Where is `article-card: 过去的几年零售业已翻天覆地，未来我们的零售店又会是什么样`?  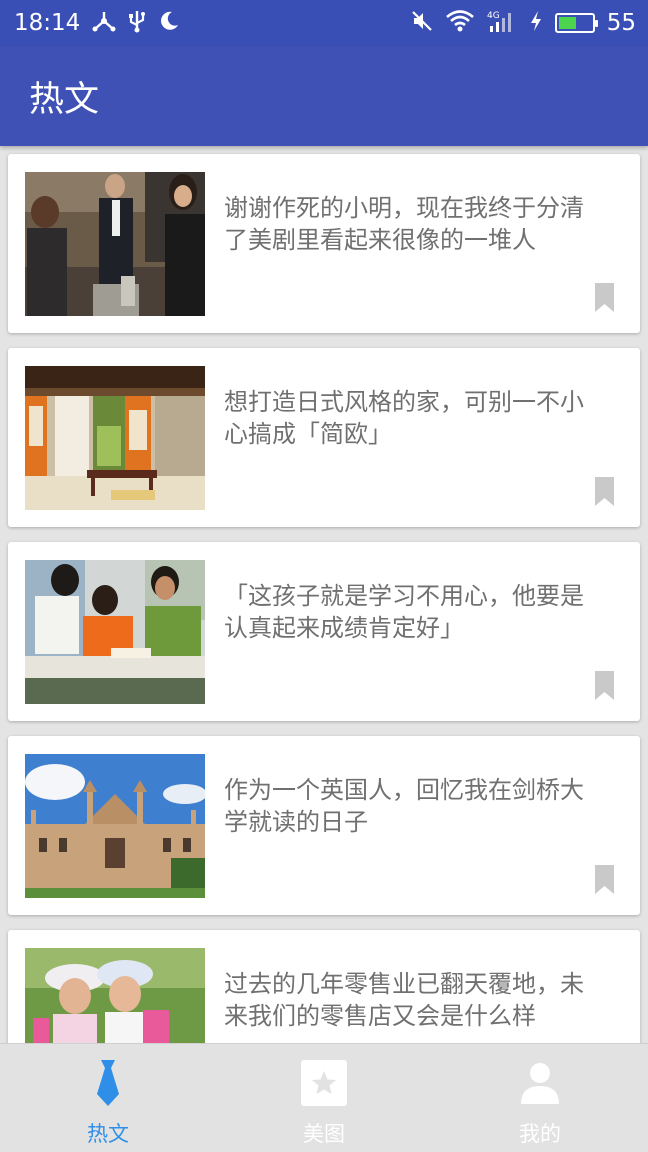
article-card: 过去的几年零售业已翻天覆地，未来我们的零售店又会是什么样 is located at coordinates (324, 986).